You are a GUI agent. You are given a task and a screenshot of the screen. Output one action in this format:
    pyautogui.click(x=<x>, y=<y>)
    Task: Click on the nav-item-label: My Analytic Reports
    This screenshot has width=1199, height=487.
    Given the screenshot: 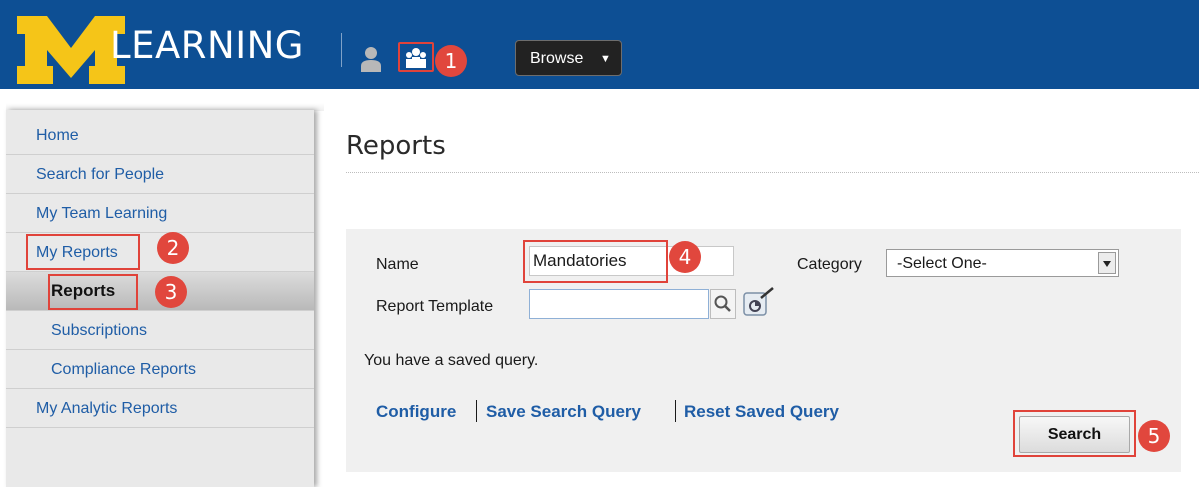 What is the action you would take?
    pyautogui.click(x=107, y=408)
    